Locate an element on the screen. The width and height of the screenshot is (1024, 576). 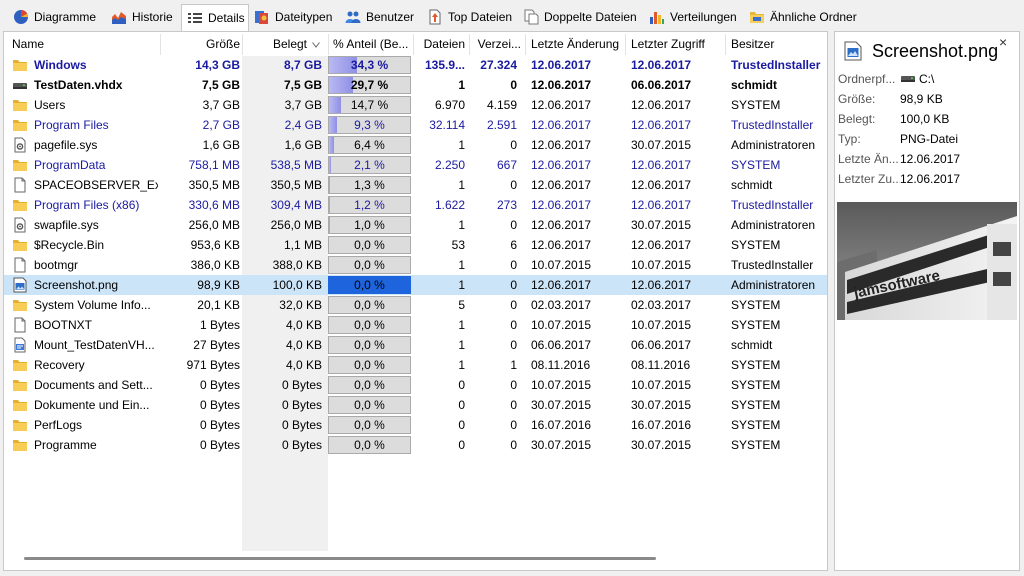
tab-benutzer: Benutzer is located at coordinates (380, 17).